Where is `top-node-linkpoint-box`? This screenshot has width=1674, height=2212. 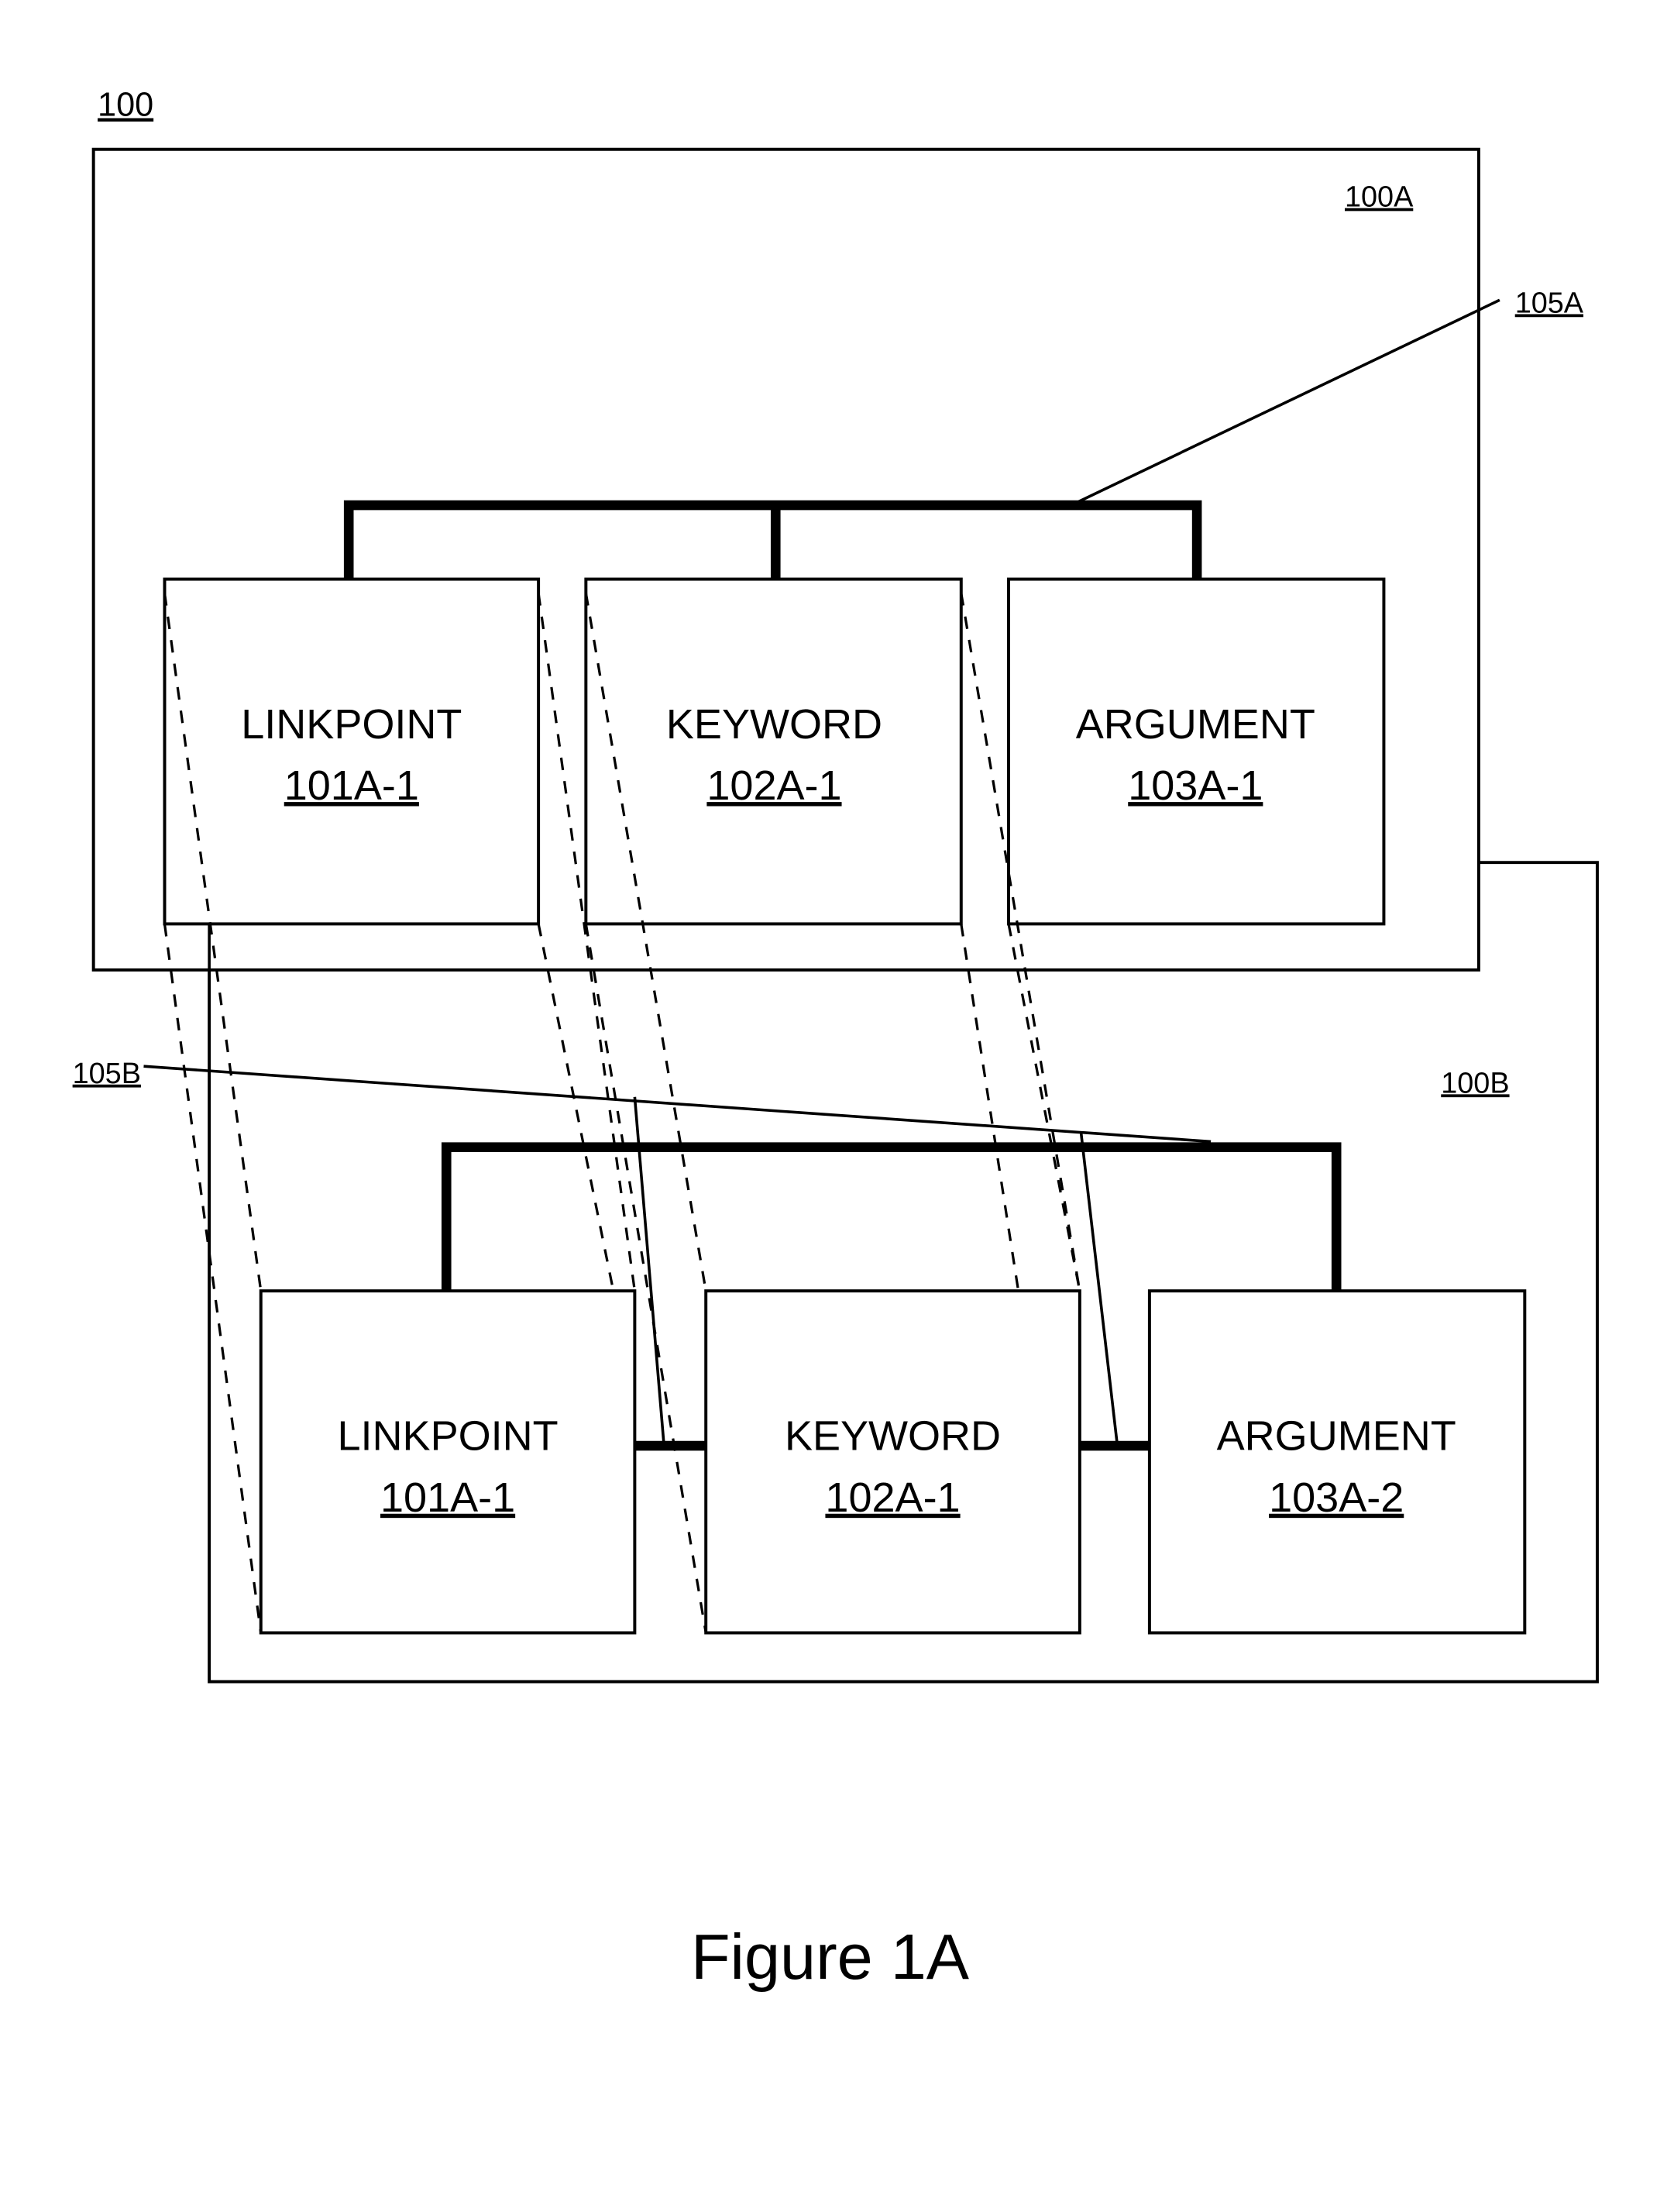
top-node-linkpoint-box is located at coordinates (352, 751).